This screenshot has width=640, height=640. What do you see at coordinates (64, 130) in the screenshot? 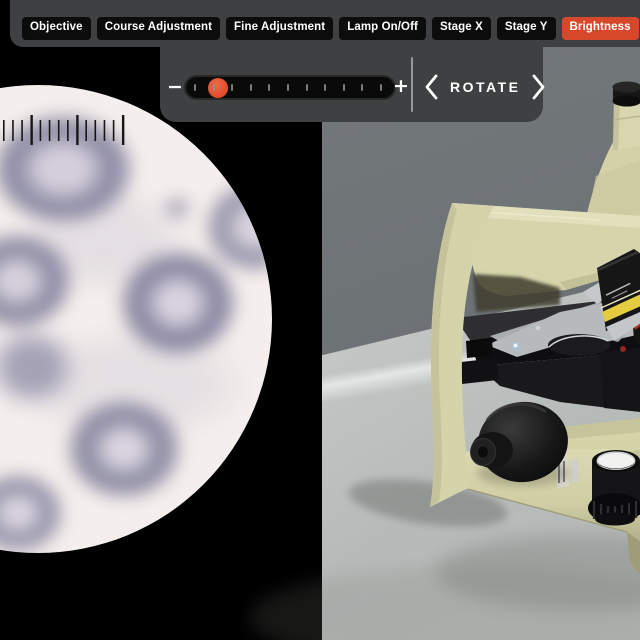
I see `measurement-ruler` at bounding box center [64, 130].